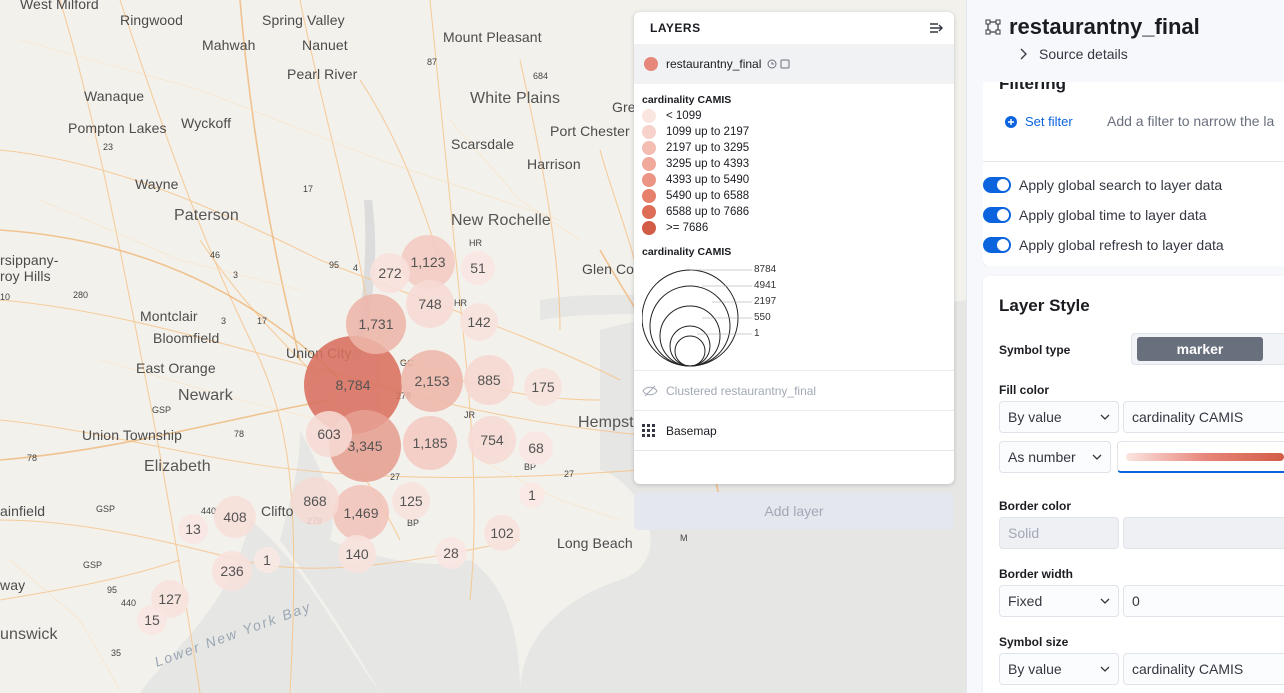 This screenshot has height=693, width=1284. I want to click on legend-label: 2197 up to 3295, so click(708, 148).